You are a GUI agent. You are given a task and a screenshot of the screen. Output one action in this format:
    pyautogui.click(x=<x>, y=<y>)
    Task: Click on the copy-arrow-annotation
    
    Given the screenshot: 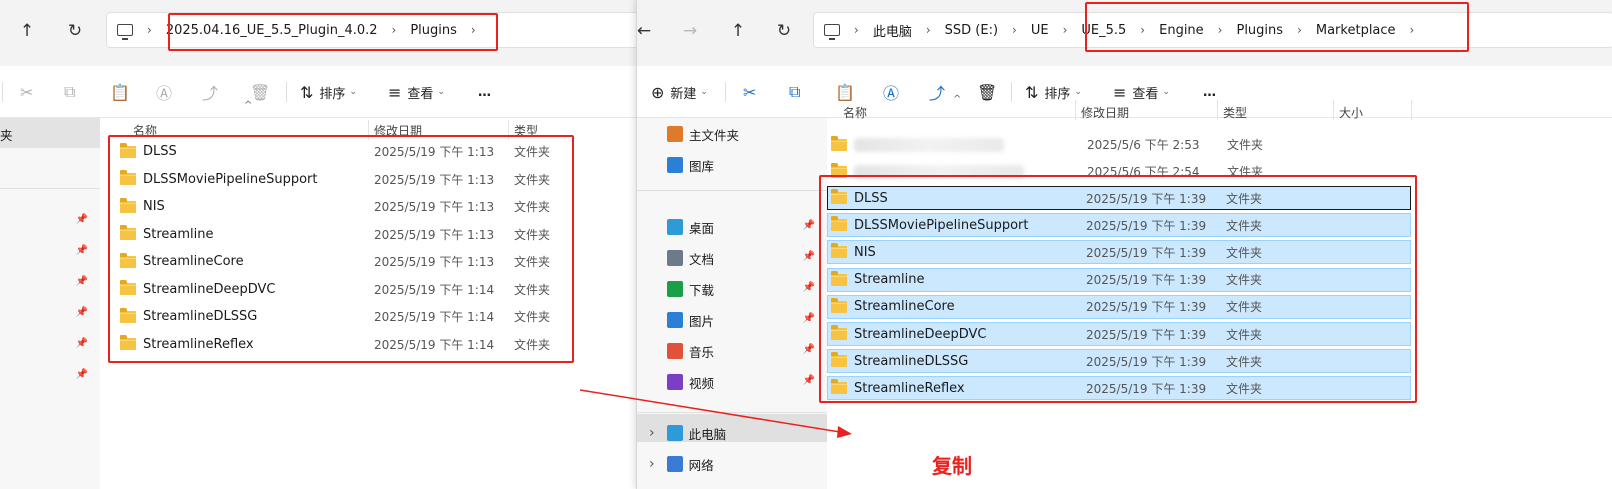 What is the action you would take?
    pyautogui.click(x=715, y=413)
    